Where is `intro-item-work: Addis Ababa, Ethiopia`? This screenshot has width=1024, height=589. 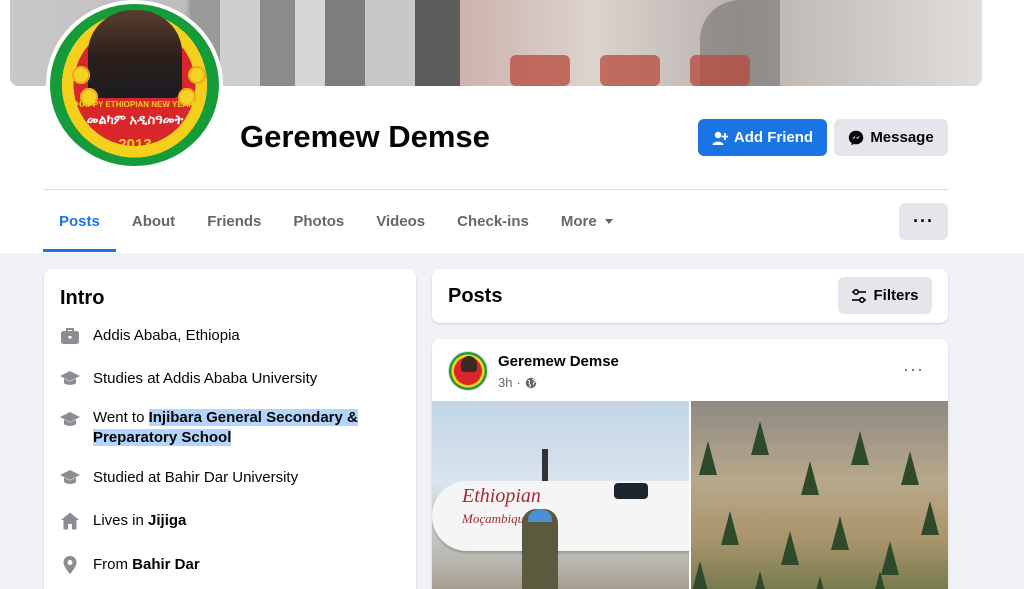 intro-item-work: Addis Ababa, Ethiopia is located at coordinates (225, 336).